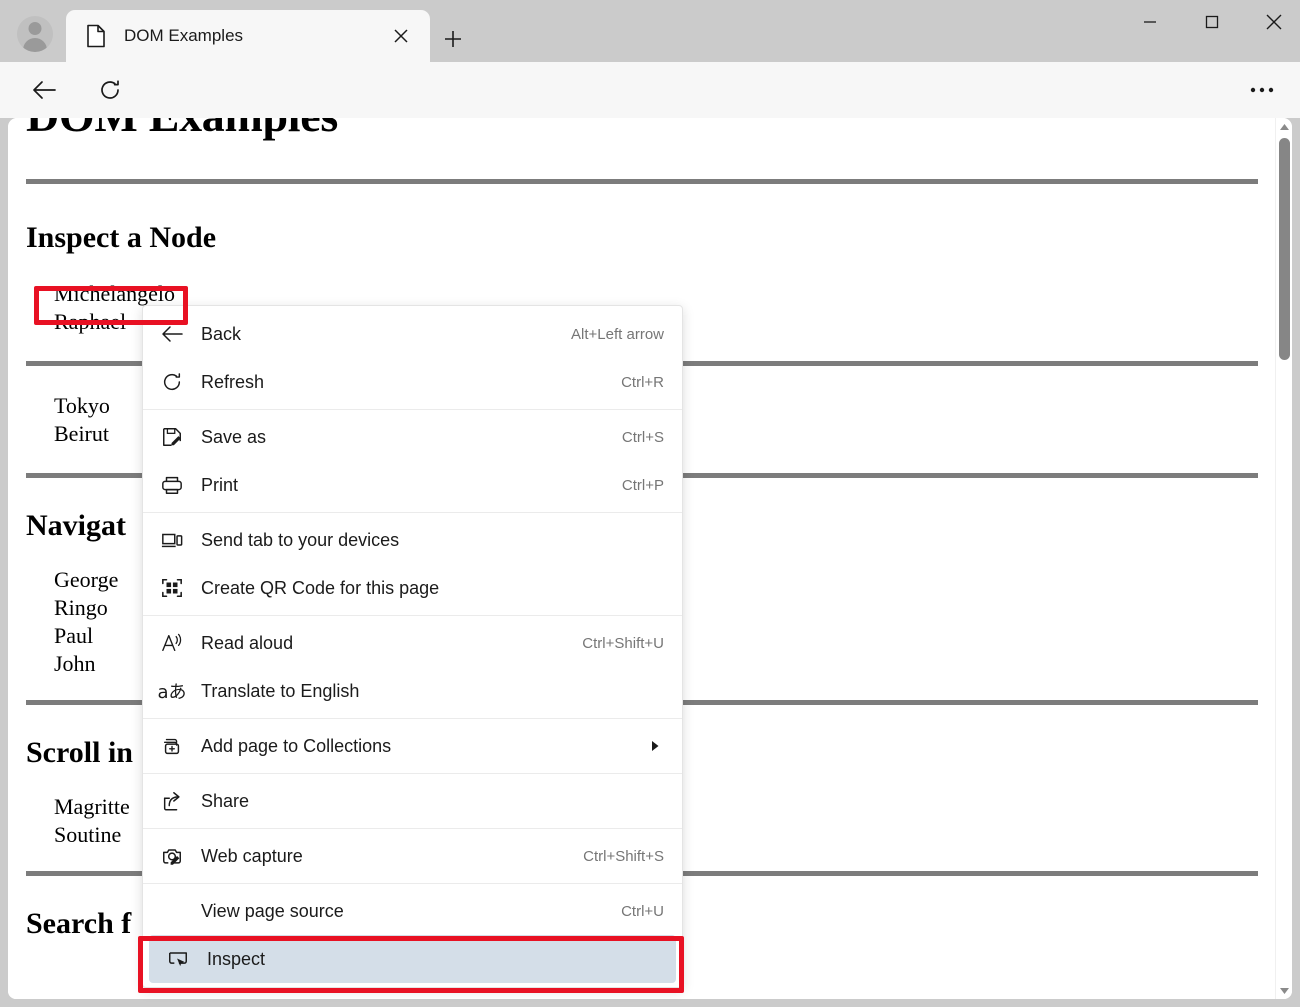 The image size is (1300, 1007). Describe the element at coordinates (172, 437) in the screenshot. I see `save-icon` at that location.